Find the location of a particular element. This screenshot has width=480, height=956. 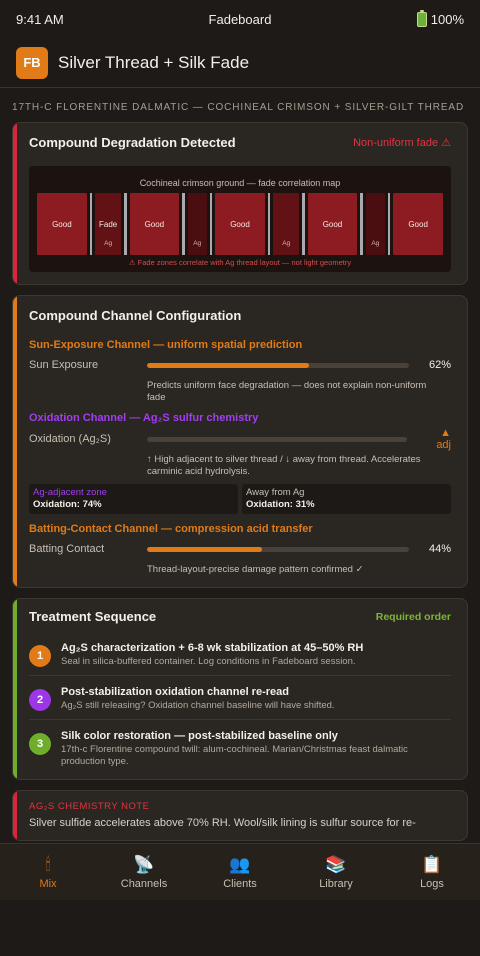

tab-clients: 👥 Clients is located at coordinates (240, 872).